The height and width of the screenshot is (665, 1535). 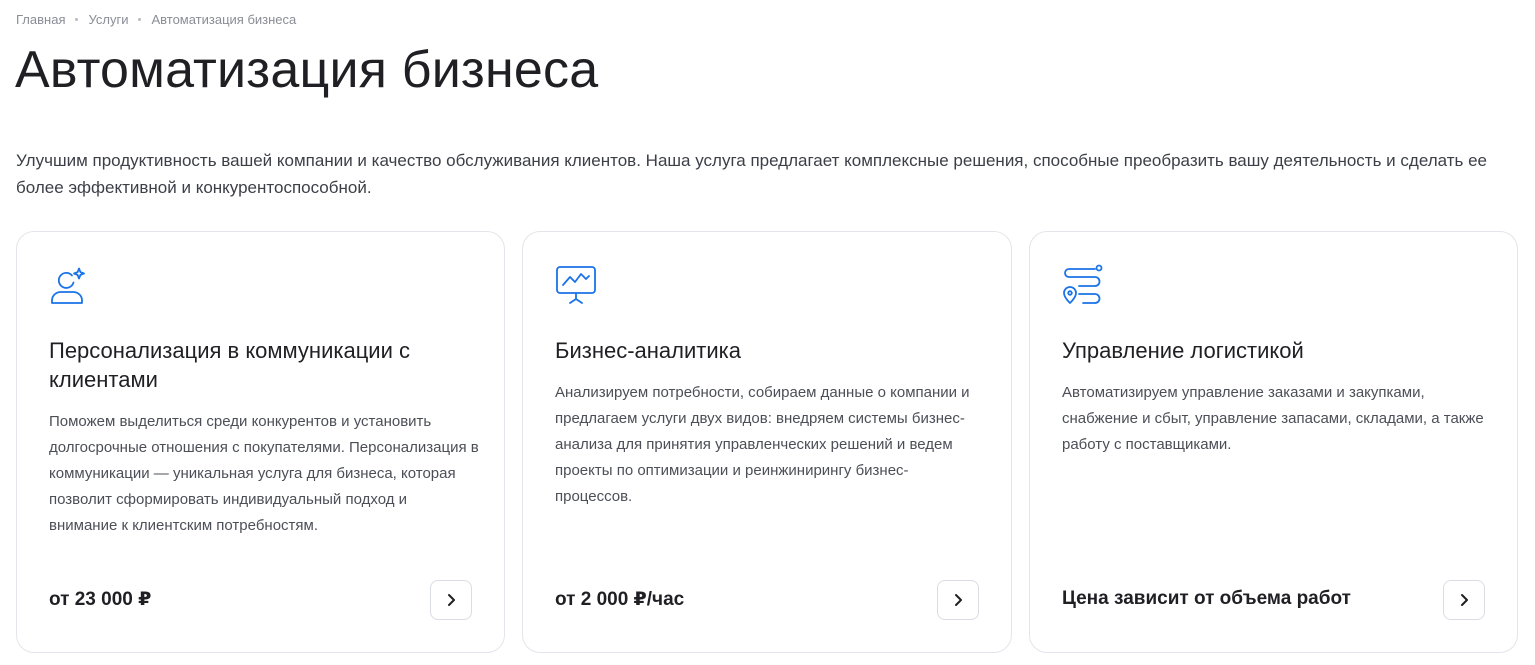 I want to click on card-title: Бизнес-аналитика, so click(x=648, y=350).